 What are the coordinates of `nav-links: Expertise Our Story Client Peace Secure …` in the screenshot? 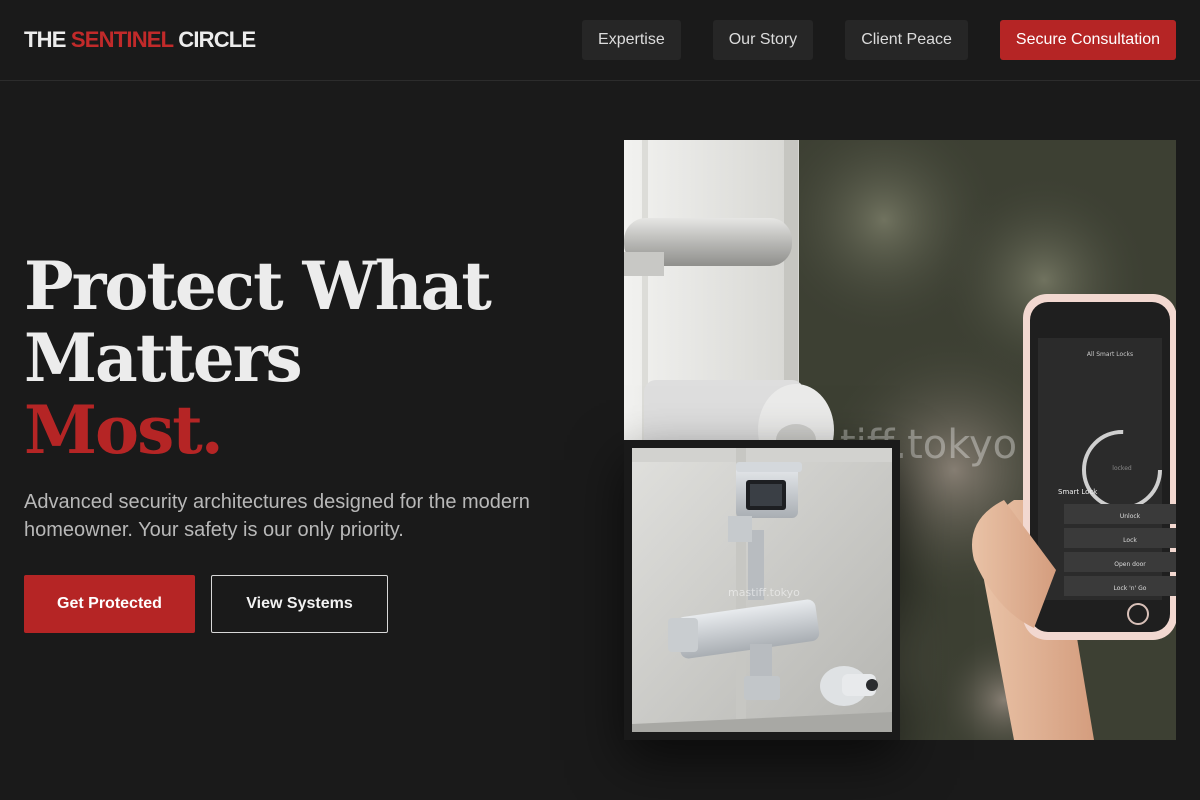 It's located at (879, 40).